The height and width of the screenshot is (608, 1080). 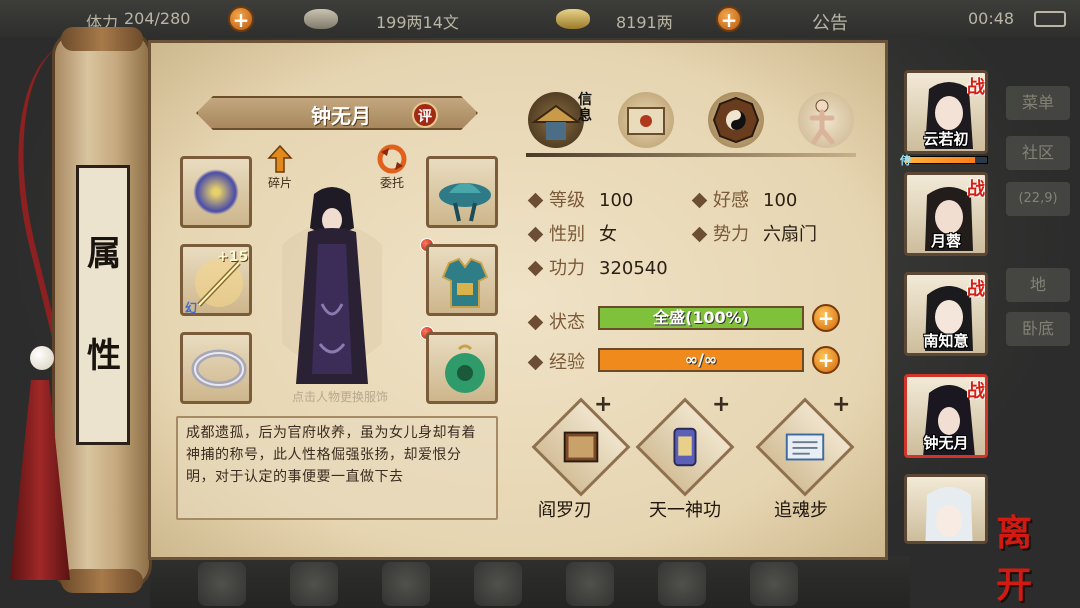 What do you see at coordinates (425, 115) in the screenshot?
I see `review-button: 评` at bounding box center [425, 115].